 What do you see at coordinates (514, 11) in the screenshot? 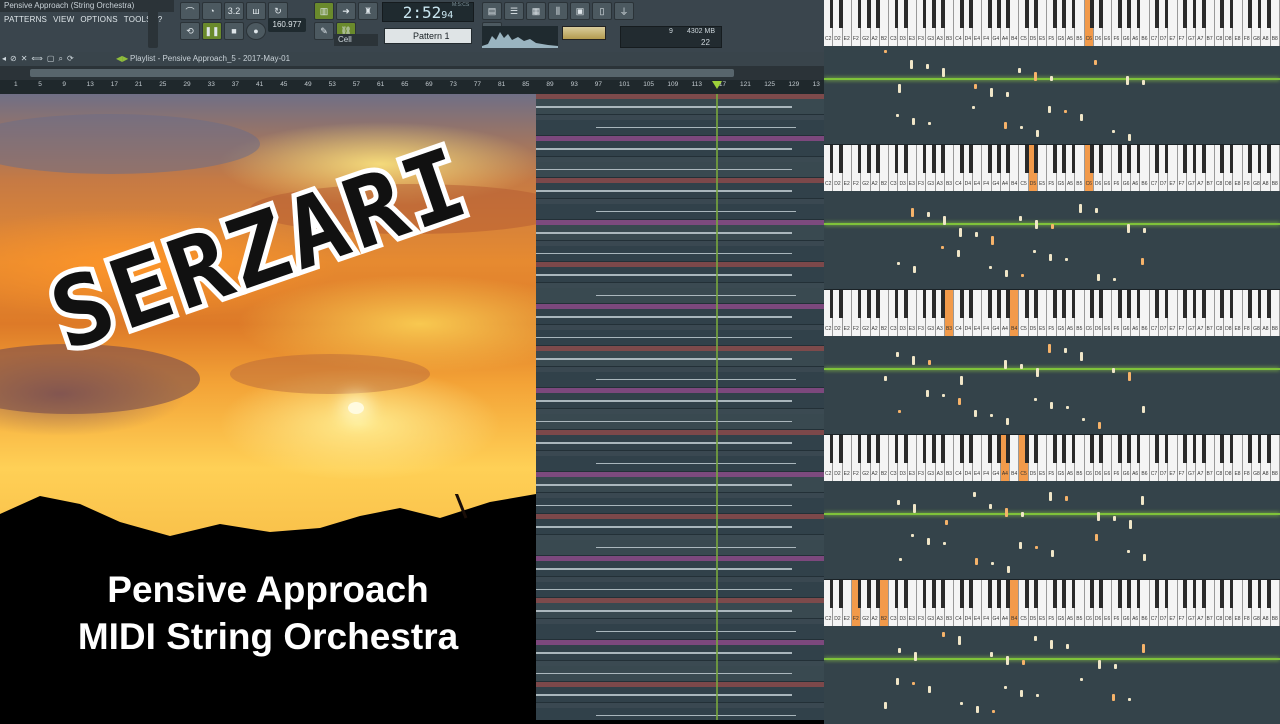
I see `channel-rack-icon: ☰` at bounding box center [514, 11].